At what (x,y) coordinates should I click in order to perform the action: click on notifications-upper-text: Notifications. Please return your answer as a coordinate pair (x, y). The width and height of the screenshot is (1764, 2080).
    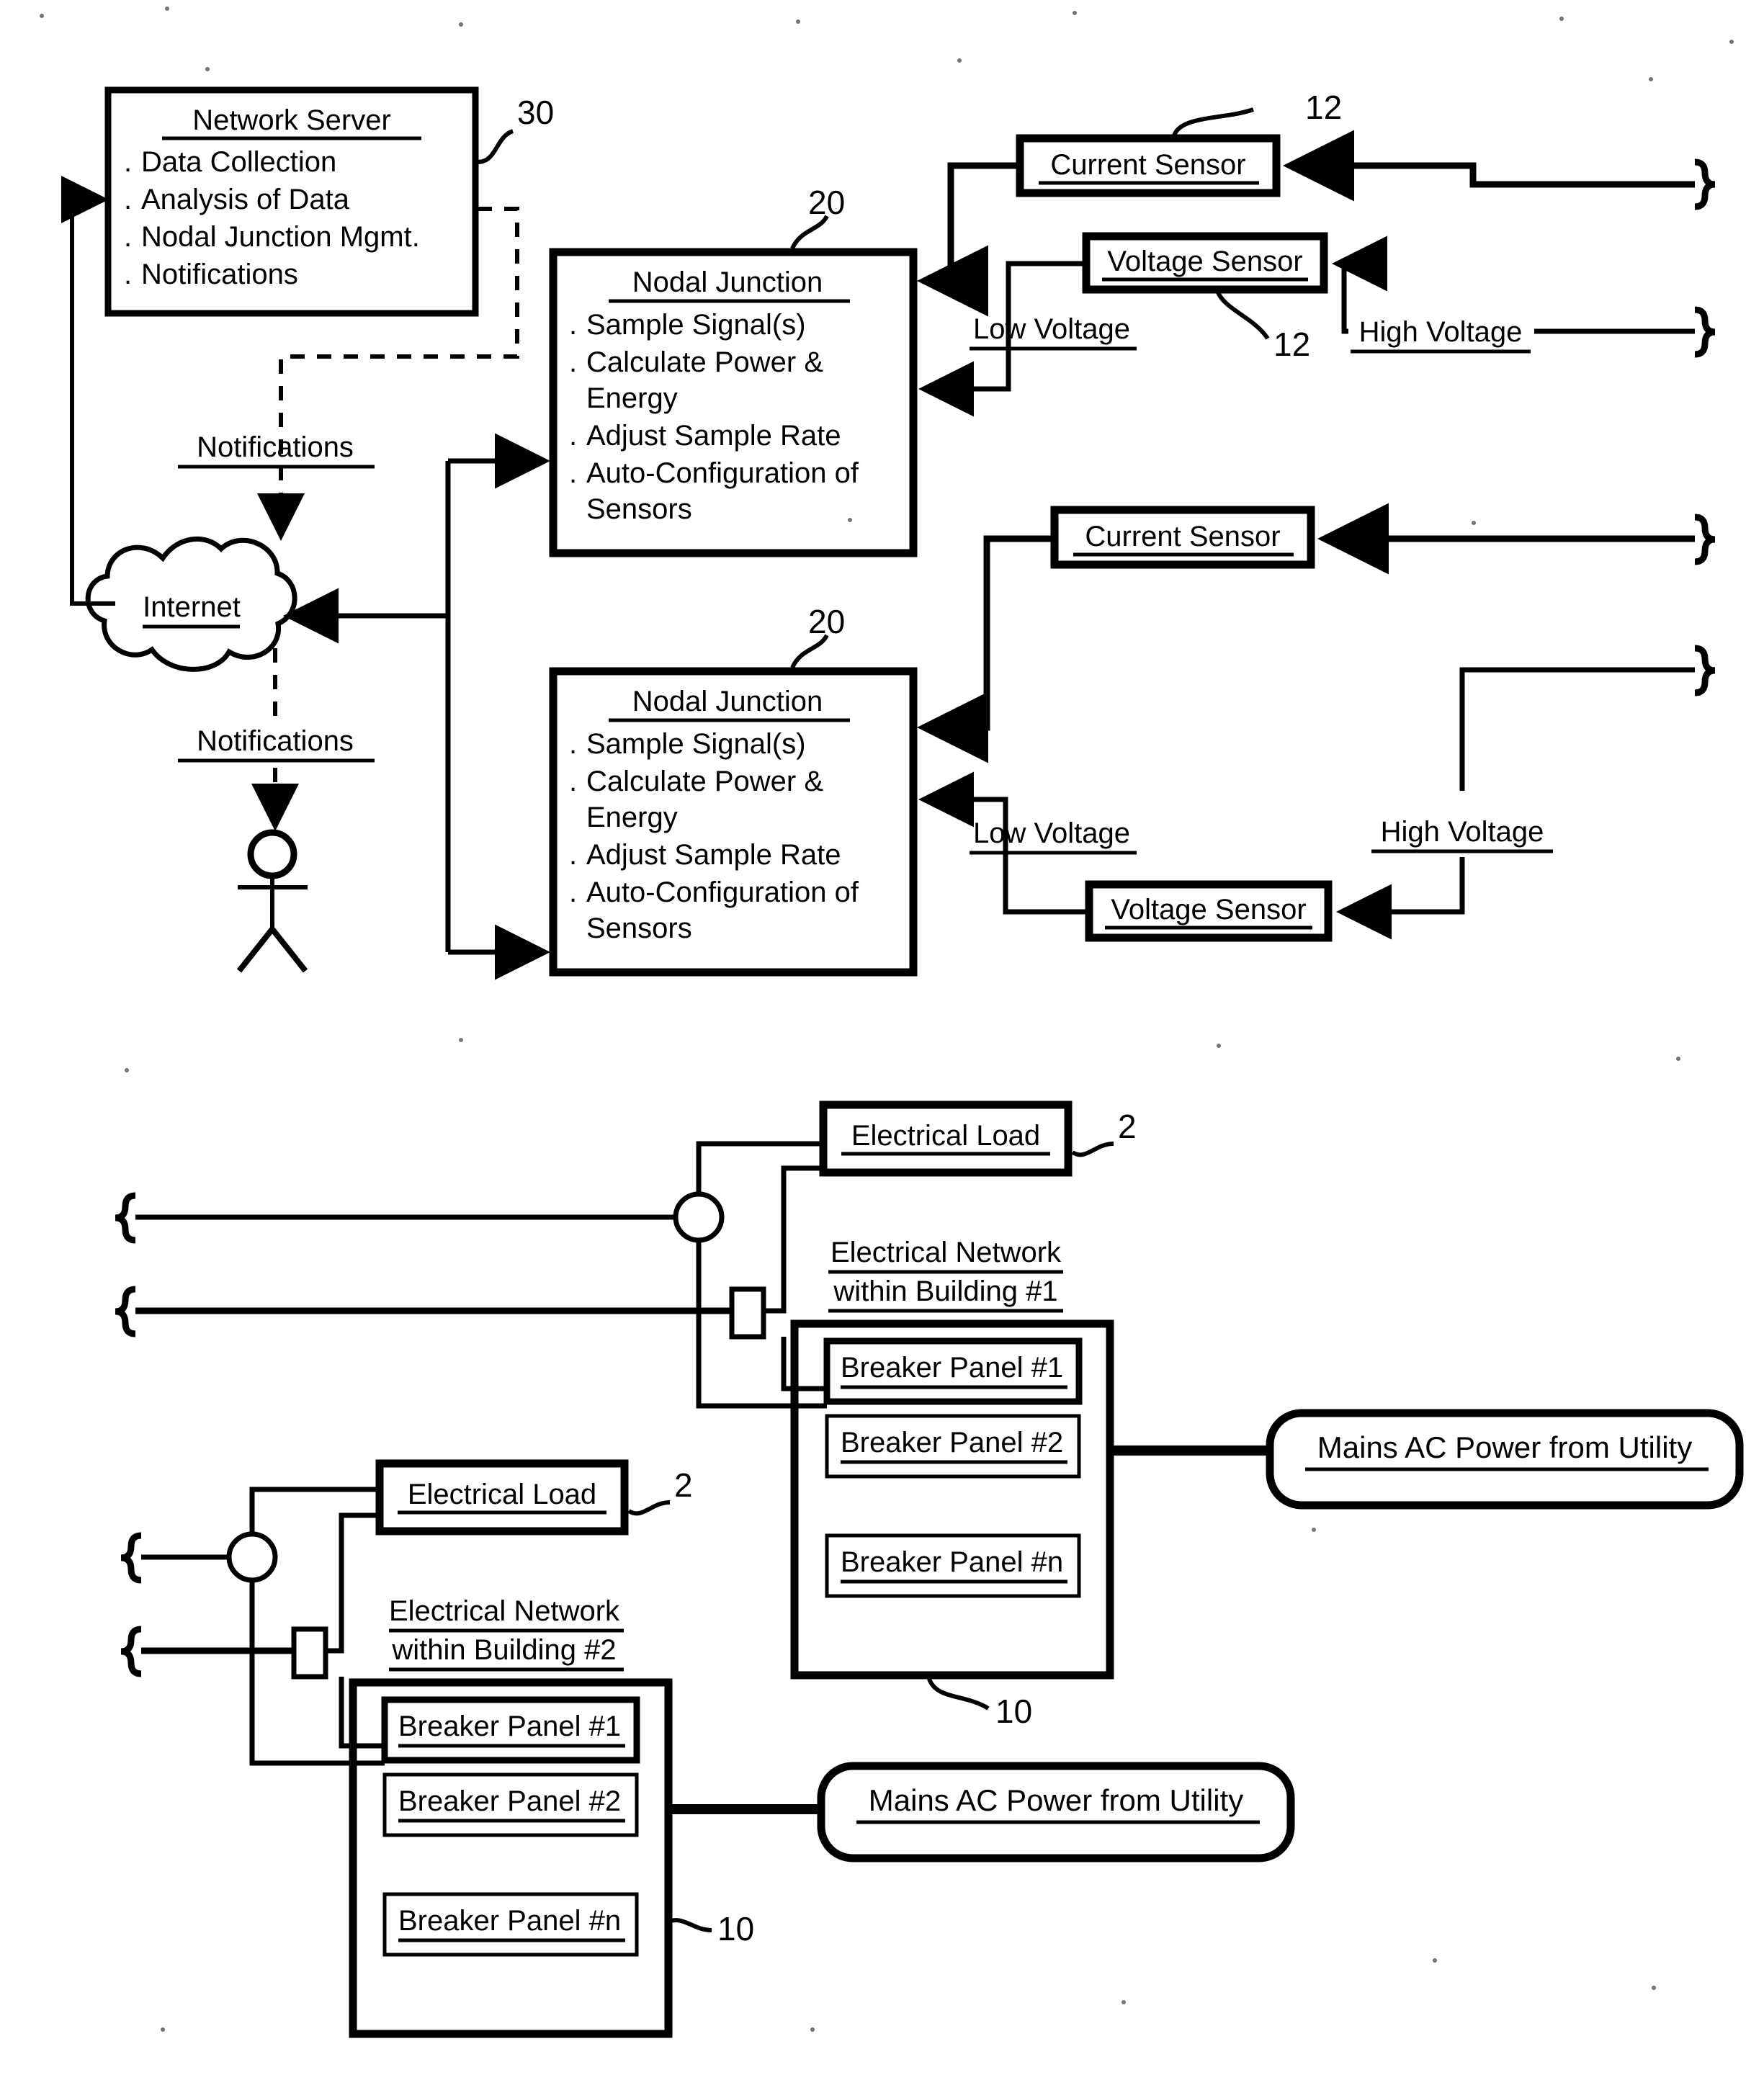
    Looking at the image, I should click on (276, 447).